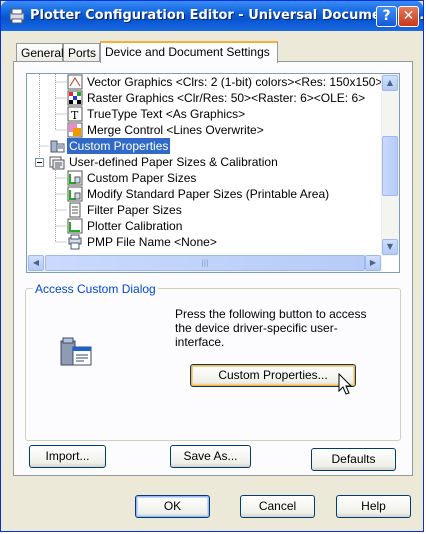 The width and height of the screenshot is (426, 534). Describe the element at coordinates (95, 289) in the screenshot. I see `group-title: Access Custom Dialog` at that location.